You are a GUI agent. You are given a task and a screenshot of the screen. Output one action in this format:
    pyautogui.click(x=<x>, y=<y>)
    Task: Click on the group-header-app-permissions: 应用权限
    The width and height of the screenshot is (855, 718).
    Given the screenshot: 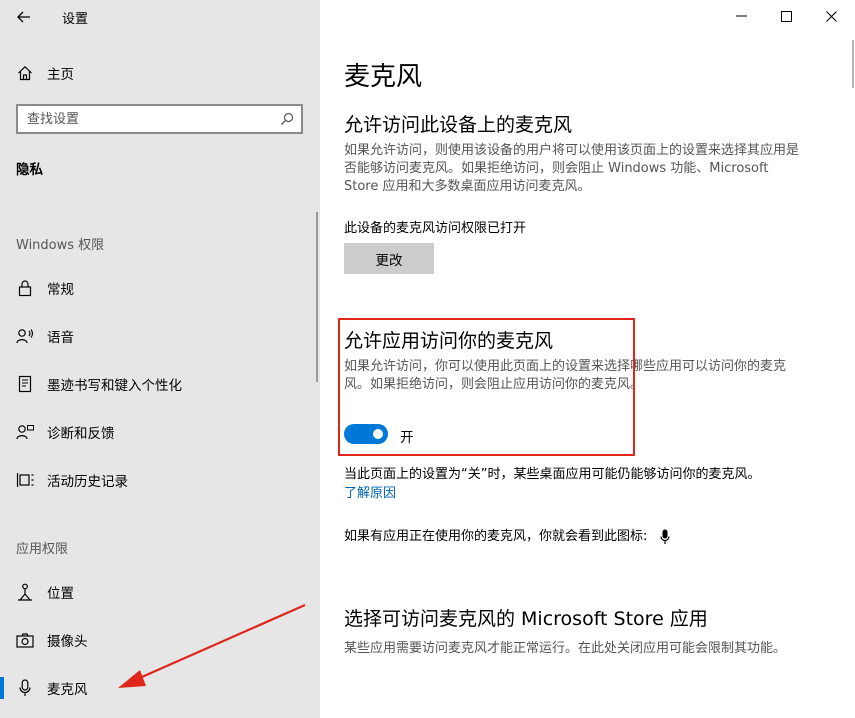 What is the action you would take?
    pyautogui.click(x=42, y=549)
    